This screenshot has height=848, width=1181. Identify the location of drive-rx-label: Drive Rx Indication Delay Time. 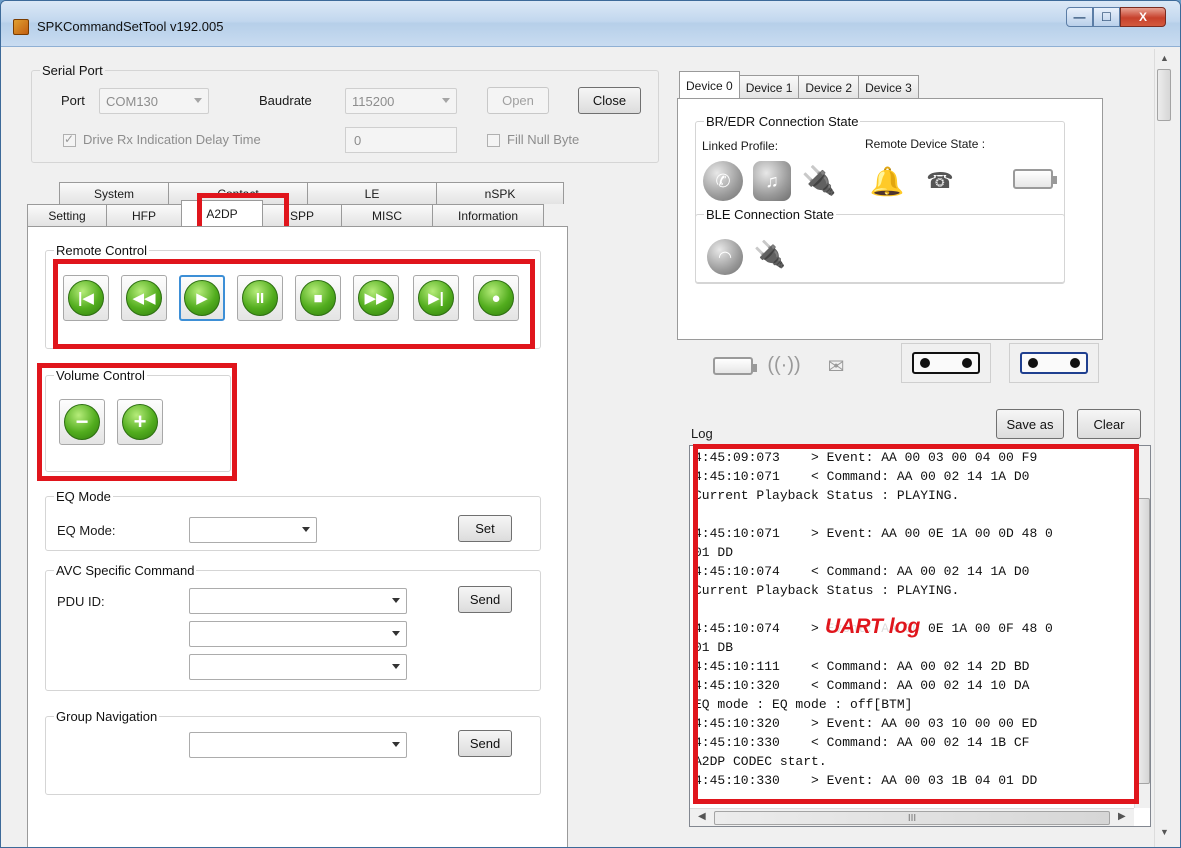
(172, 139).